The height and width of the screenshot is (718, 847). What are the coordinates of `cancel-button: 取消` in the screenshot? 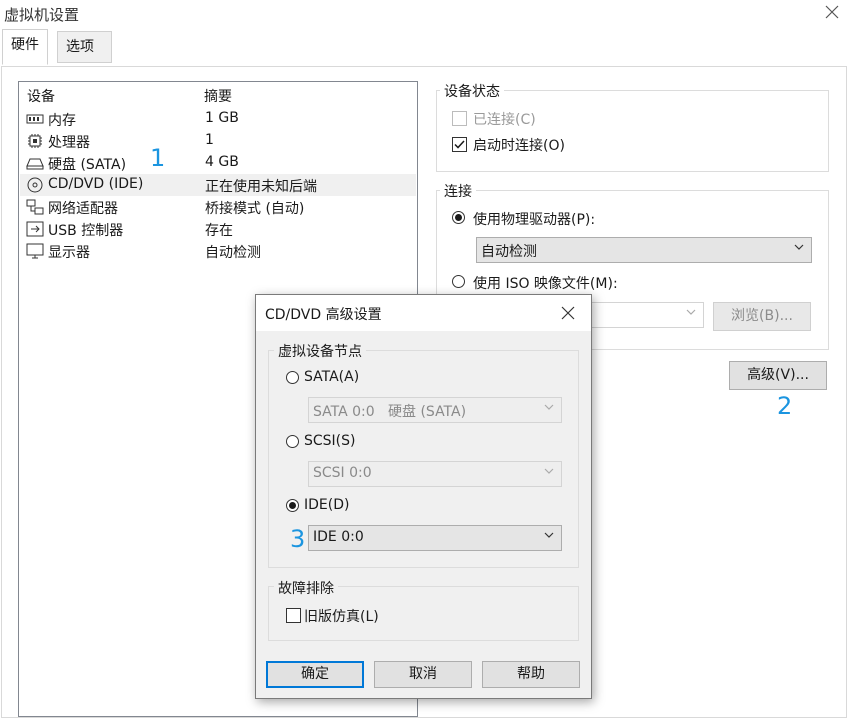 It's located at (423, 674).